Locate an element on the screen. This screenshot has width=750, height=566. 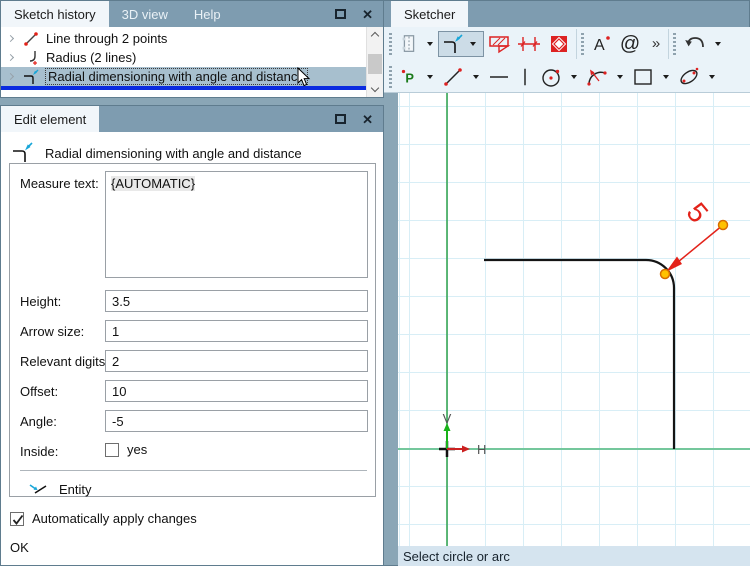
offset-label: Offset: is located at coordinates (39, 391).